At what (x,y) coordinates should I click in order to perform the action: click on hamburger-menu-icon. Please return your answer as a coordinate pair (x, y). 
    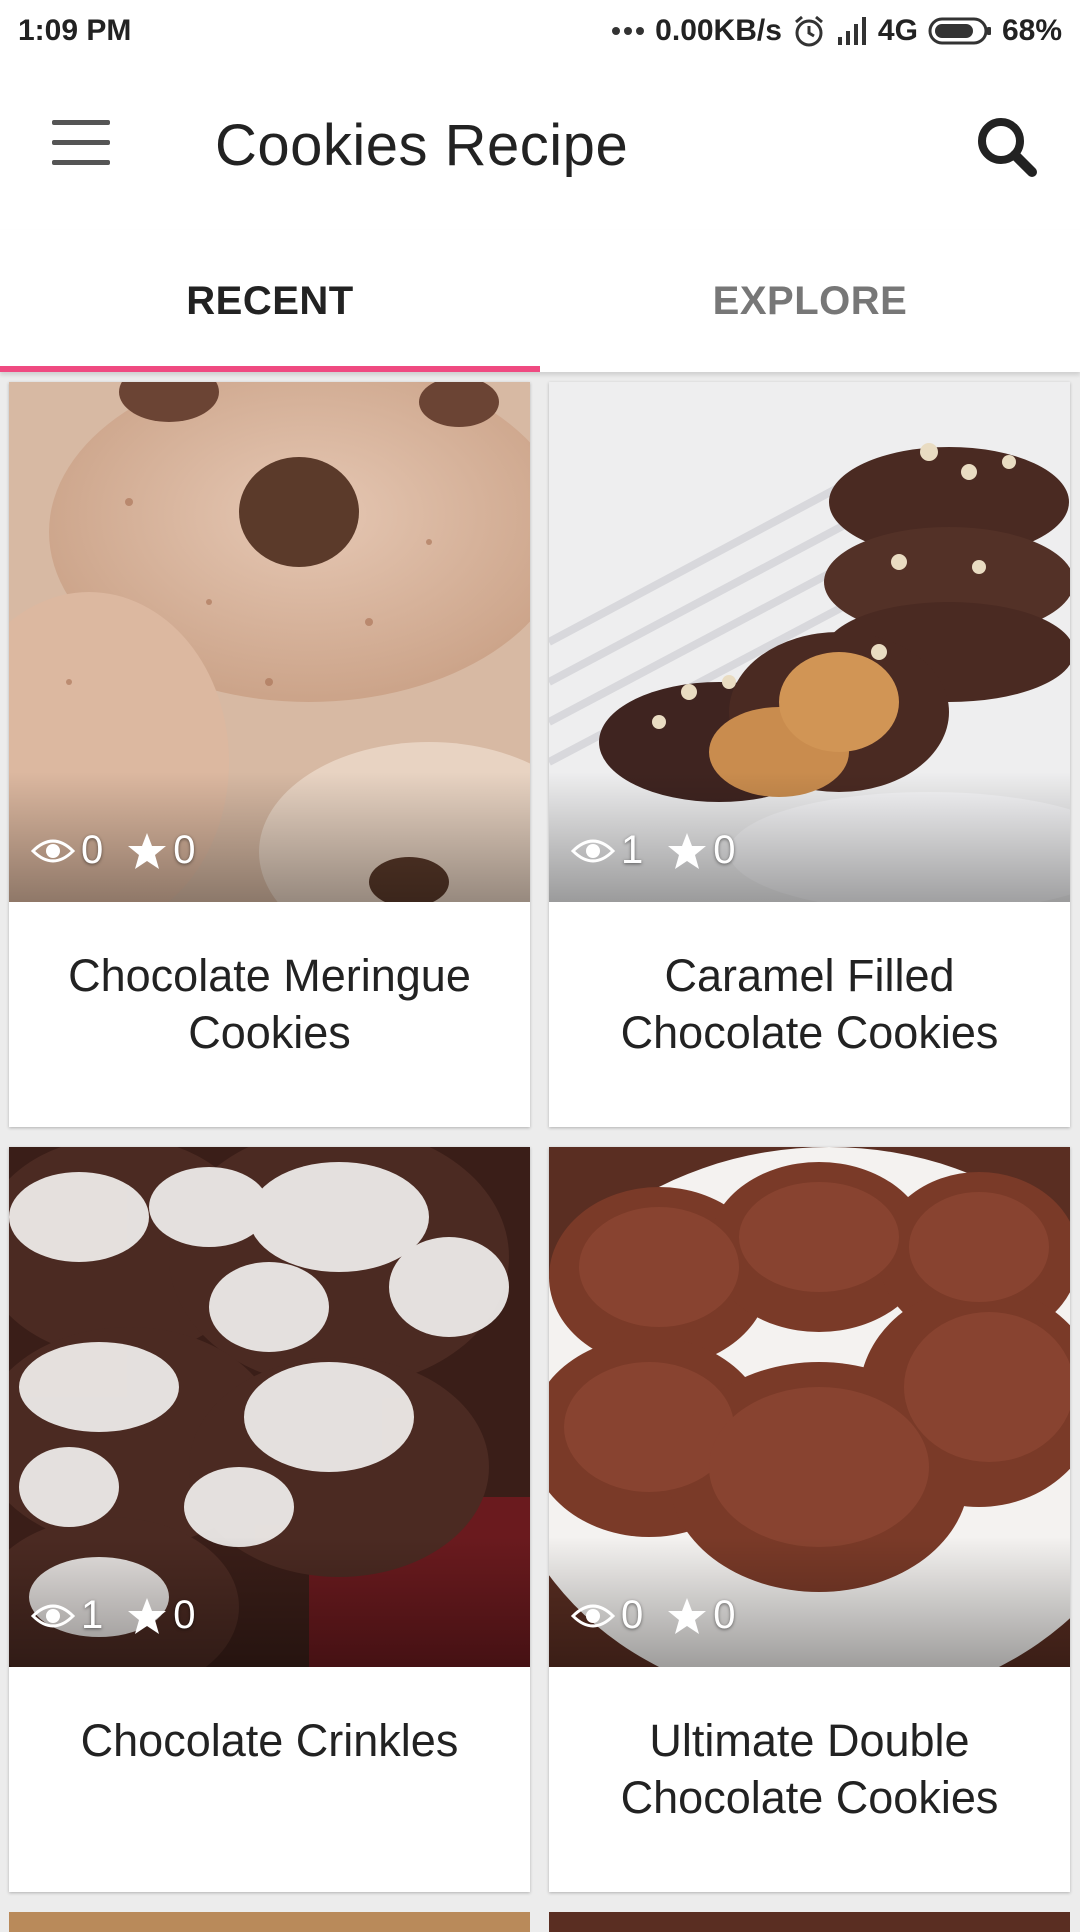
    Looking at the image, I should click on (82, 144).